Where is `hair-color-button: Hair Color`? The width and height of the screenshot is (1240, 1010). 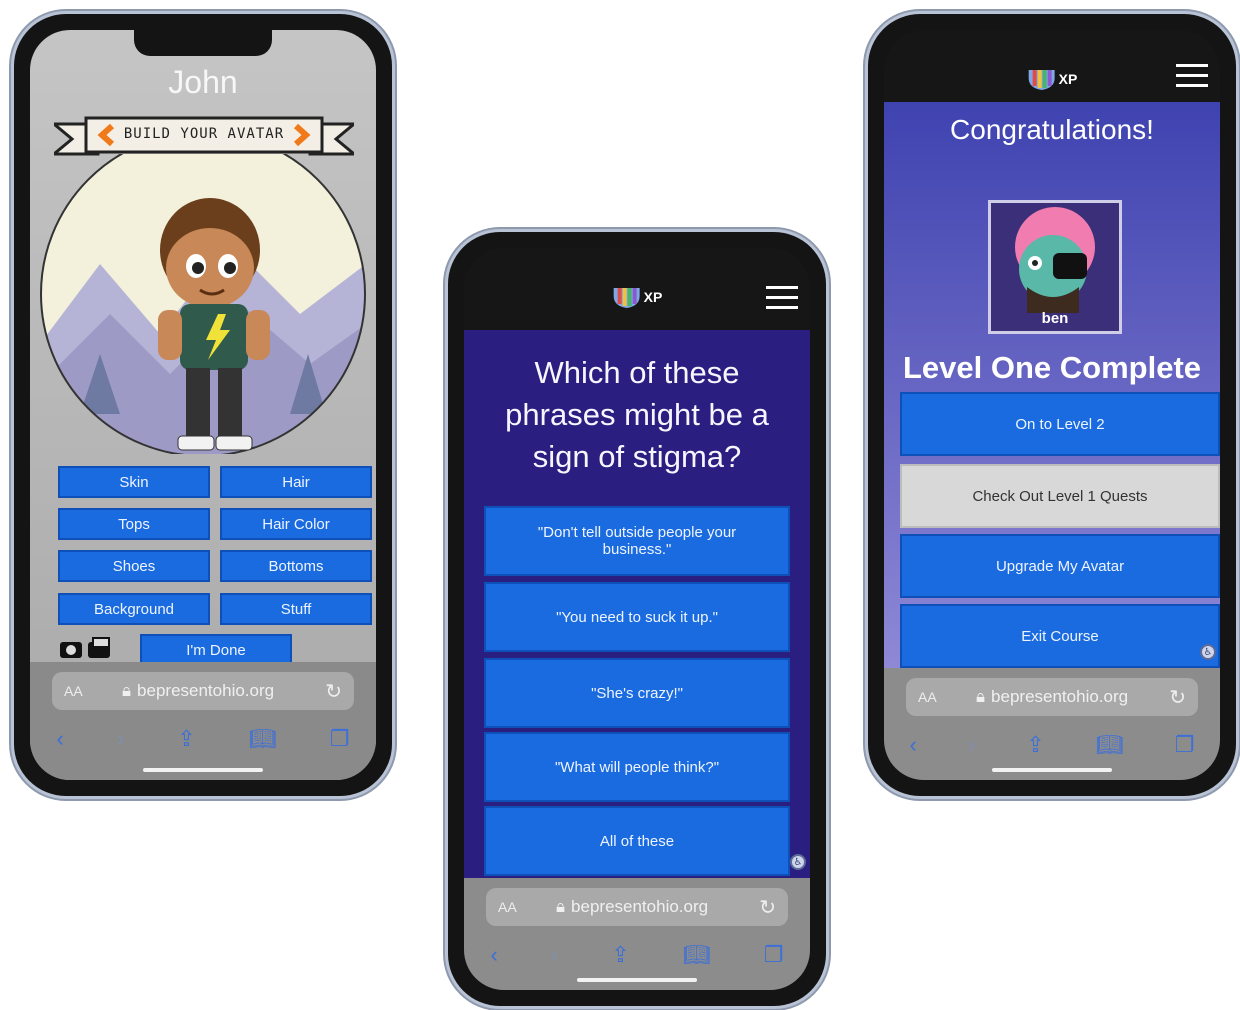
hair-color-button: Hair Color is located at coordinates (296, 524).